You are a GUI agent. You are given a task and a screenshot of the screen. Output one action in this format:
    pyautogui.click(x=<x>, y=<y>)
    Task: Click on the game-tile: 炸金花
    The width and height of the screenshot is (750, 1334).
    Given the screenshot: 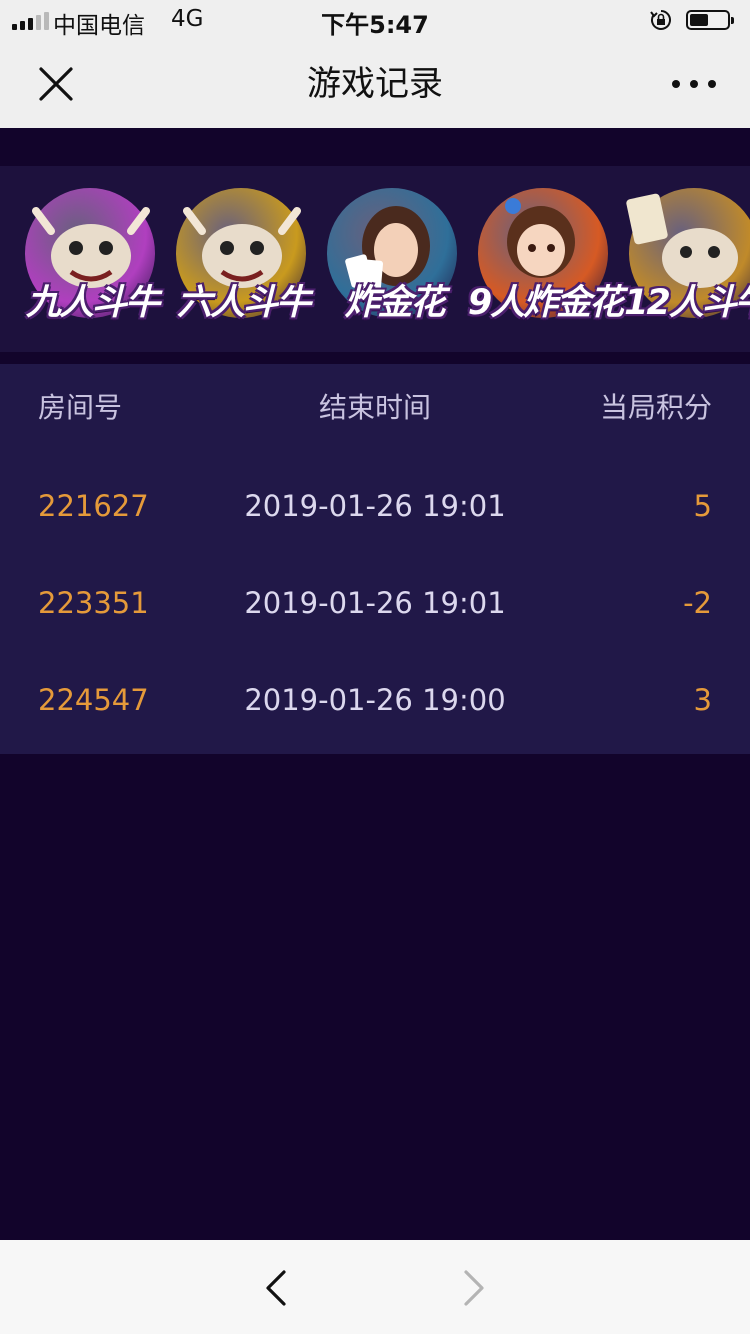 What is the action you would take?
    pyautogui.click(x=393, y=260)
    